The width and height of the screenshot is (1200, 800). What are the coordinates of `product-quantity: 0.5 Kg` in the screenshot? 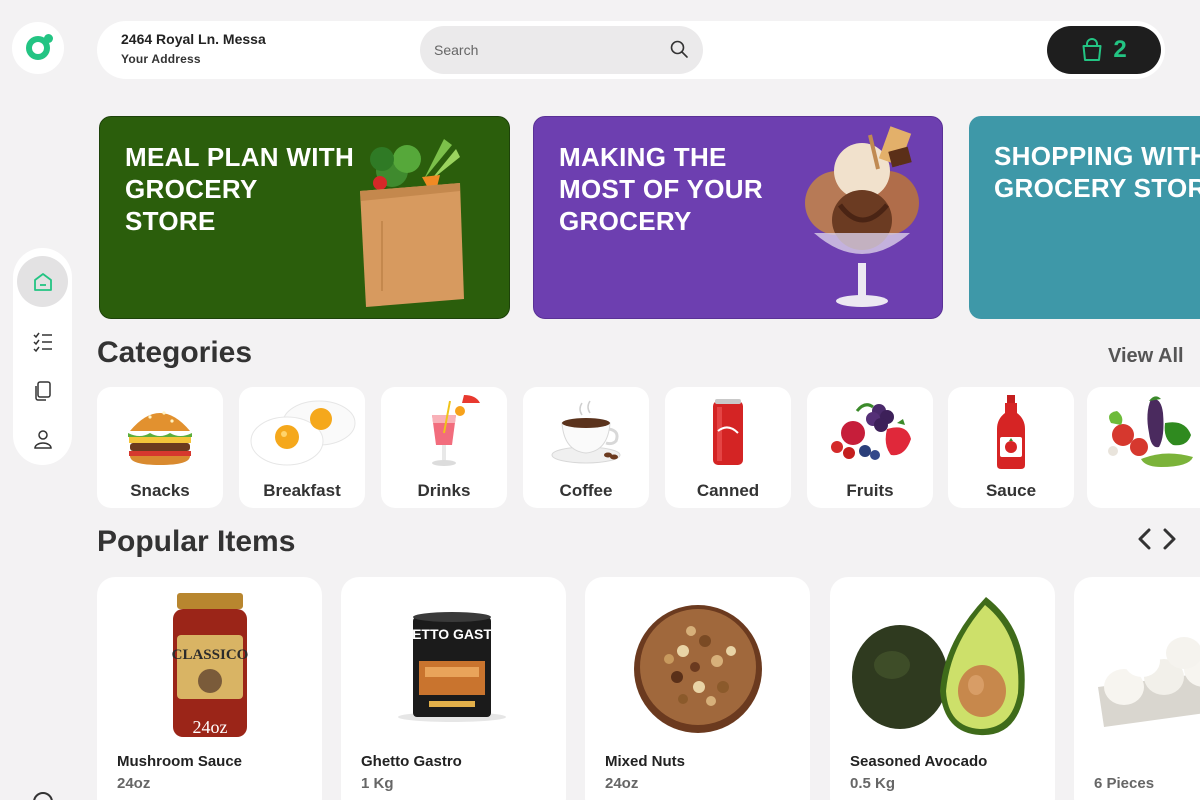 It's located at (873, 783).